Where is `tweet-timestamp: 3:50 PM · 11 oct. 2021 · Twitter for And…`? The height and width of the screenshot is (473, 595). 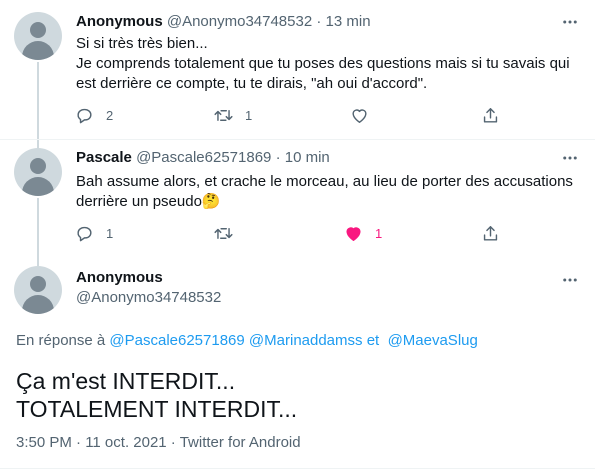
tweet-timestamp: 3:50 PM · 11 oct. 2021 · Twitter for And… is located at coordinates (158, 443).